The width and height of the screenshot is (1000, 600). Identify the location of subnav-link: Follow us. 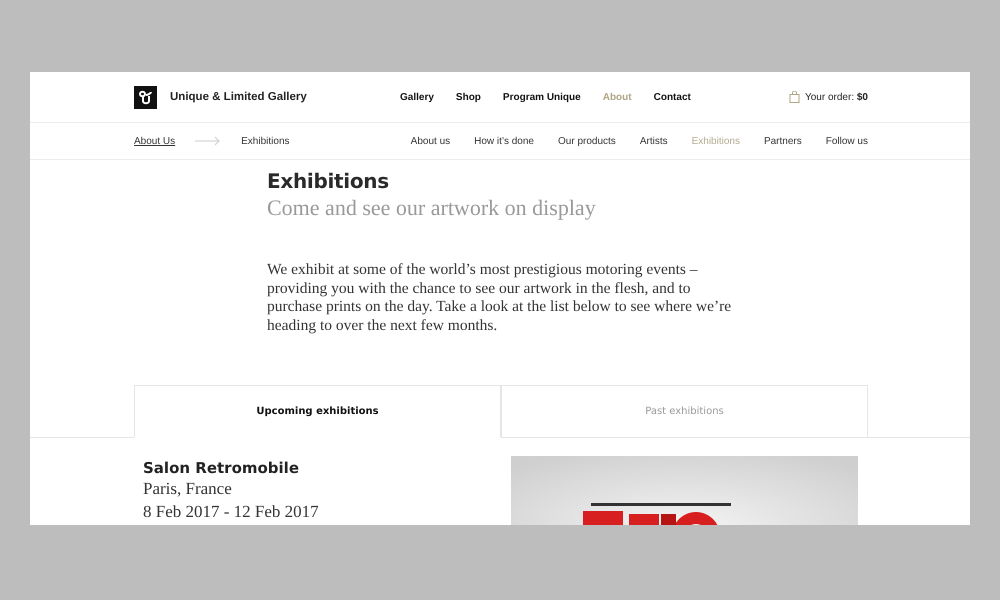
(847, 141).